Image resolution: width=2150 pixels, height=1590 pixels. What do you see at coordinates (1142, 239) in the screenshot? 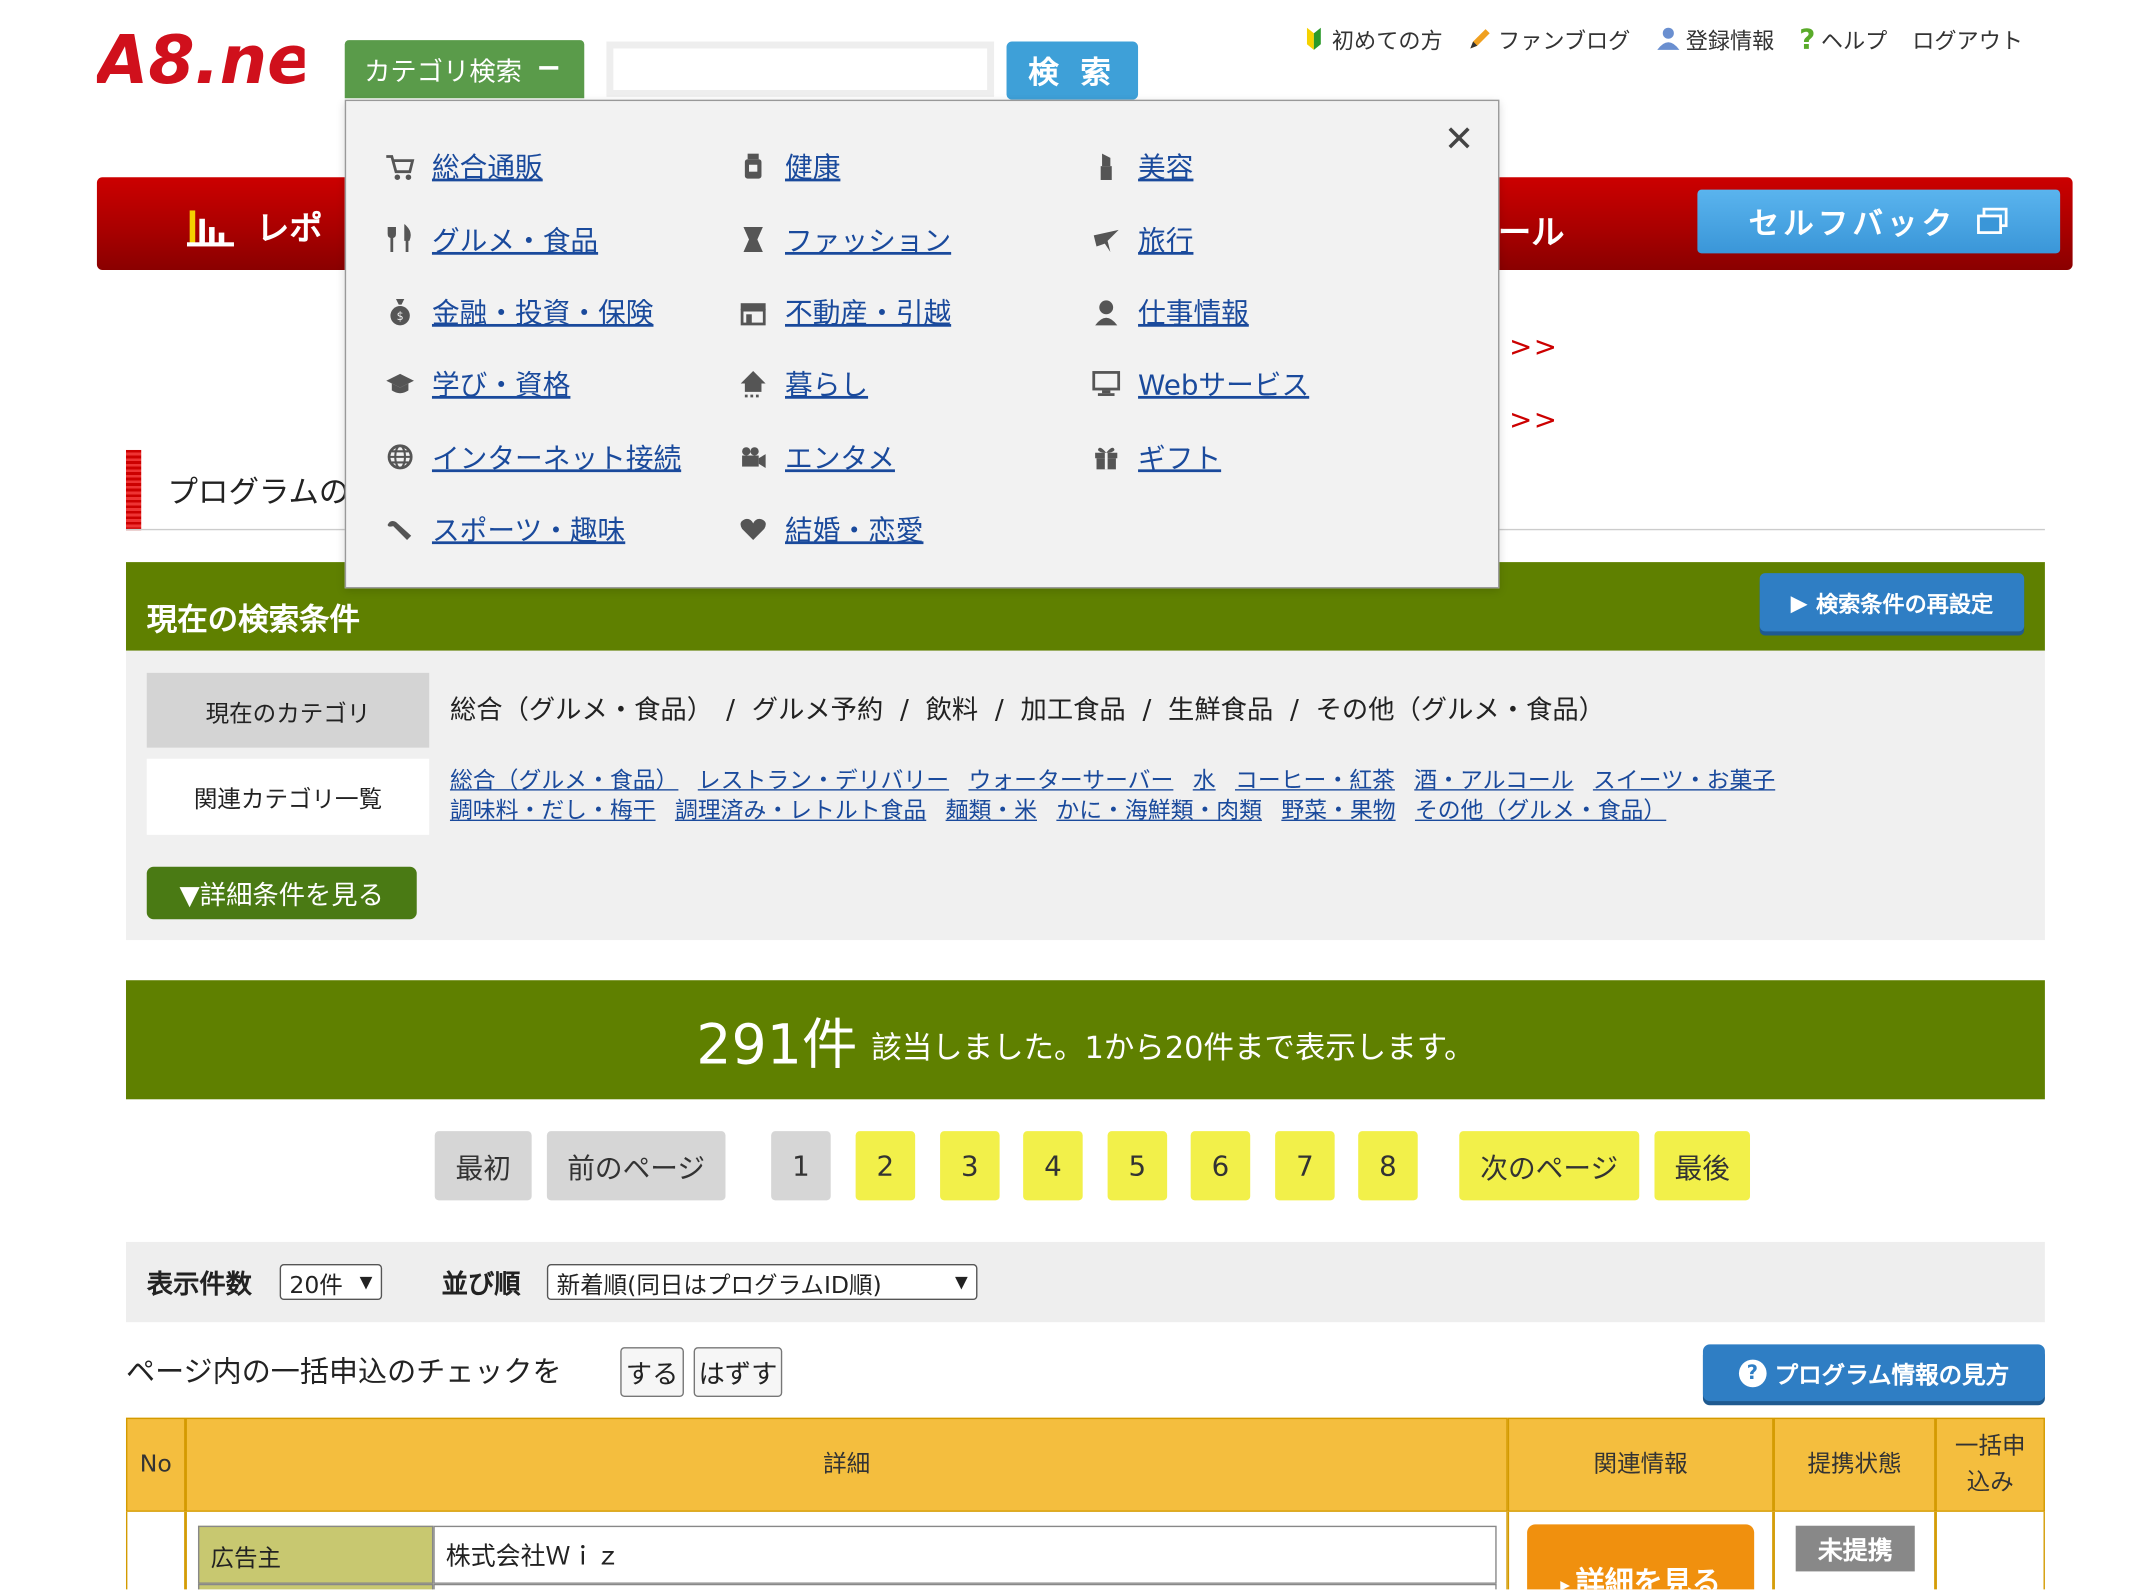
I see `category-item: 旅行` at bounding box center [1142, 239].